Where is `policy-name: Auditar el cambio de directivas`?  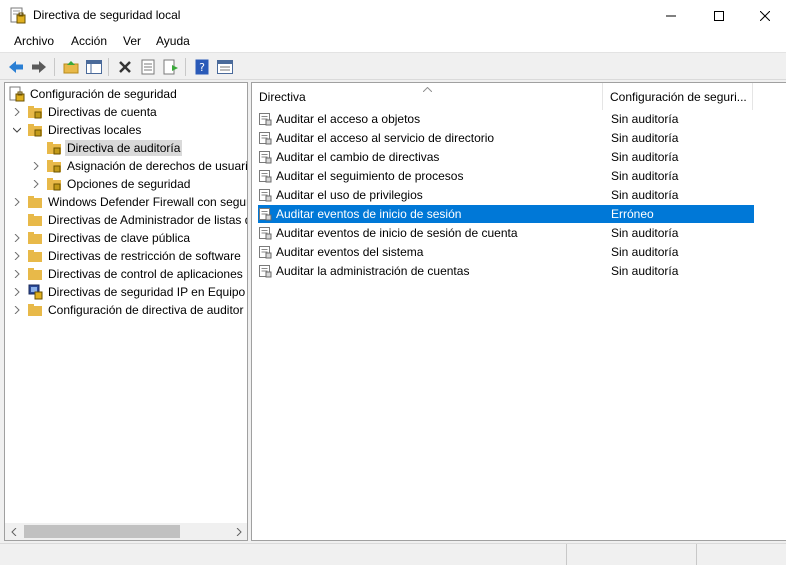
policy-name: Auditar el cambio de directivas is located at coordinates (358, 157).